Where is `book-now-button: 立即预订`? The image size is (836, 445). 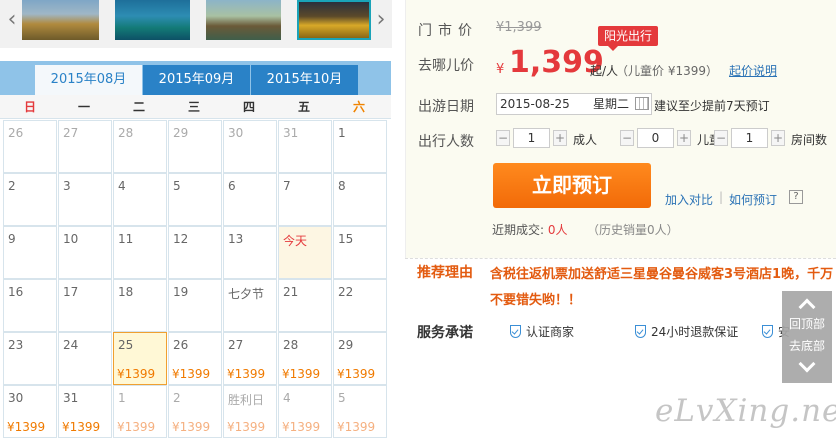
book-now-button: 立即预订 is located at coordinates (572, 185).